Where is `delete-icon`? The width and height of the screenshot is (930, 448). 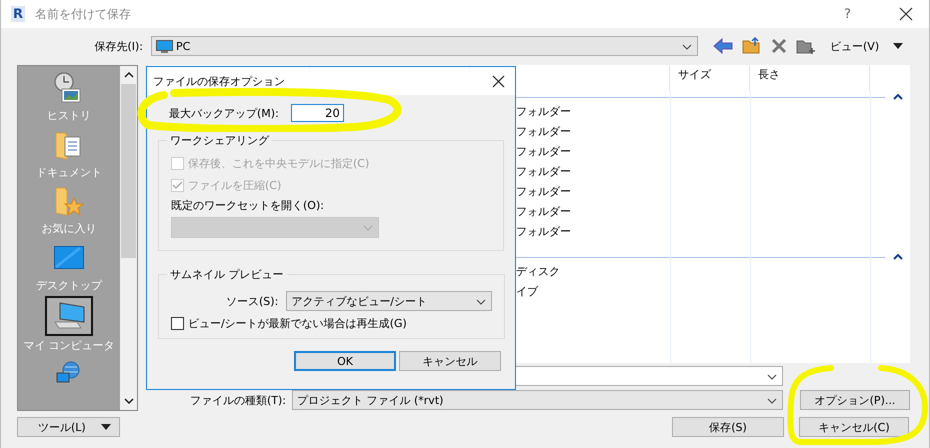
delete-icon is located at coordinates (779, 46).